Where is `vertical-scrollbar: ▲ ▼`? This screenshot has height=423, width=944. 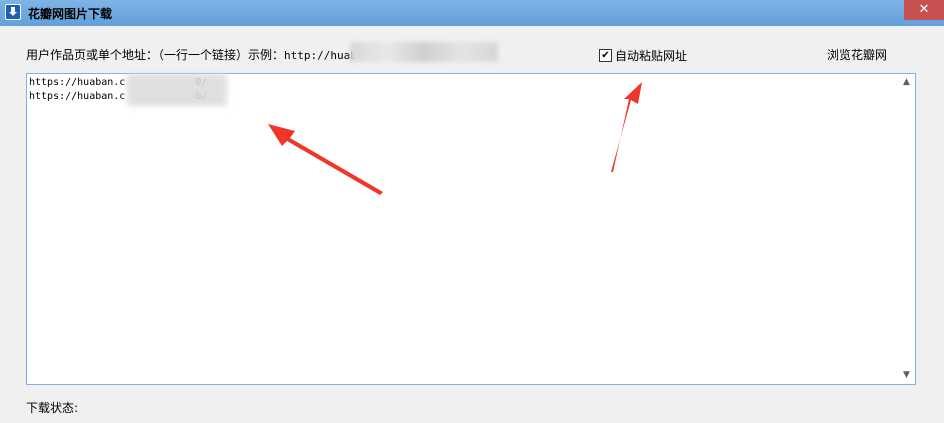
vertical-scrollbar: ▲ ▼ is located at coordinates (906, 229).